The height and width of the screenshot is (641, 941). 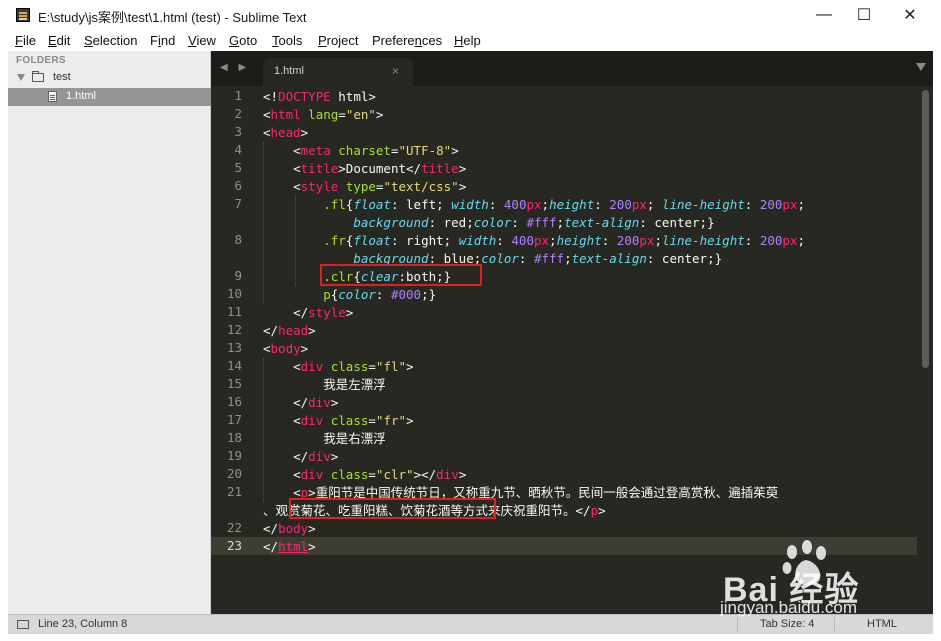 I want to click on line-number: 21, so click(x=234, y=491).